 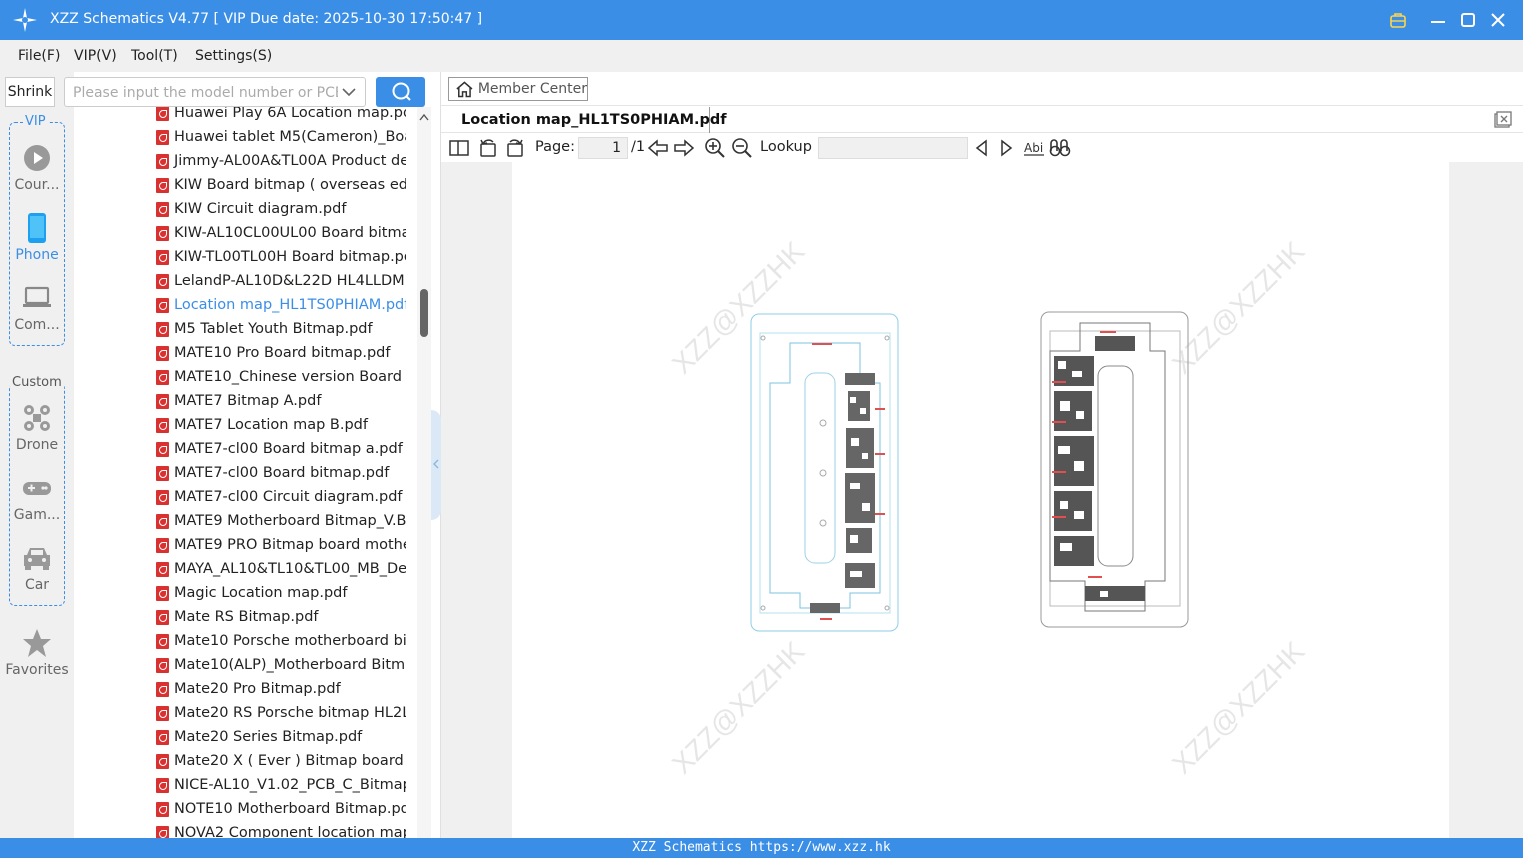 What do you see at coordinates (742, 148) in the screenshot?
I see `zoom-out-icon` at bounding box center [742, 148].